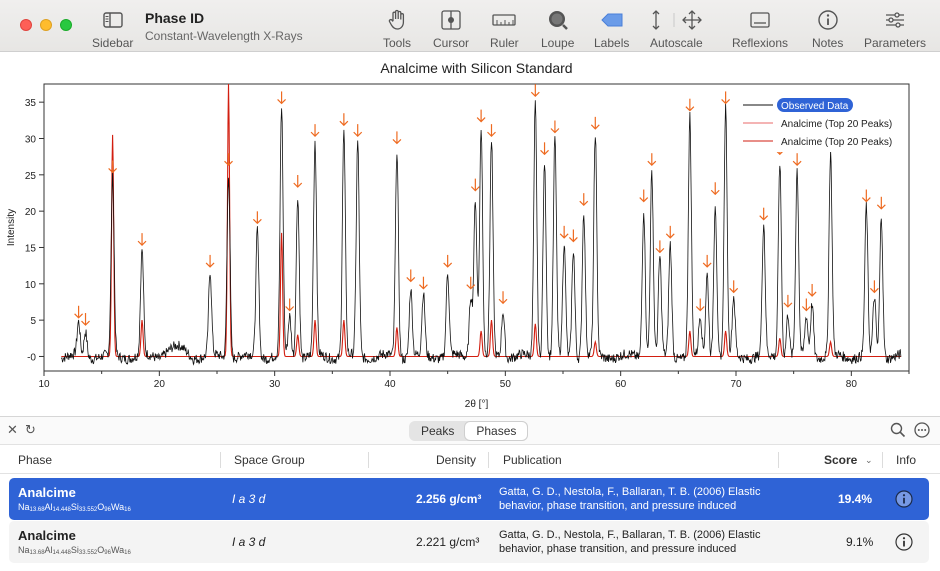 The image size is (940, 571). I want to click on view-segmented-control: Peaks Phases, so click(469, 431).